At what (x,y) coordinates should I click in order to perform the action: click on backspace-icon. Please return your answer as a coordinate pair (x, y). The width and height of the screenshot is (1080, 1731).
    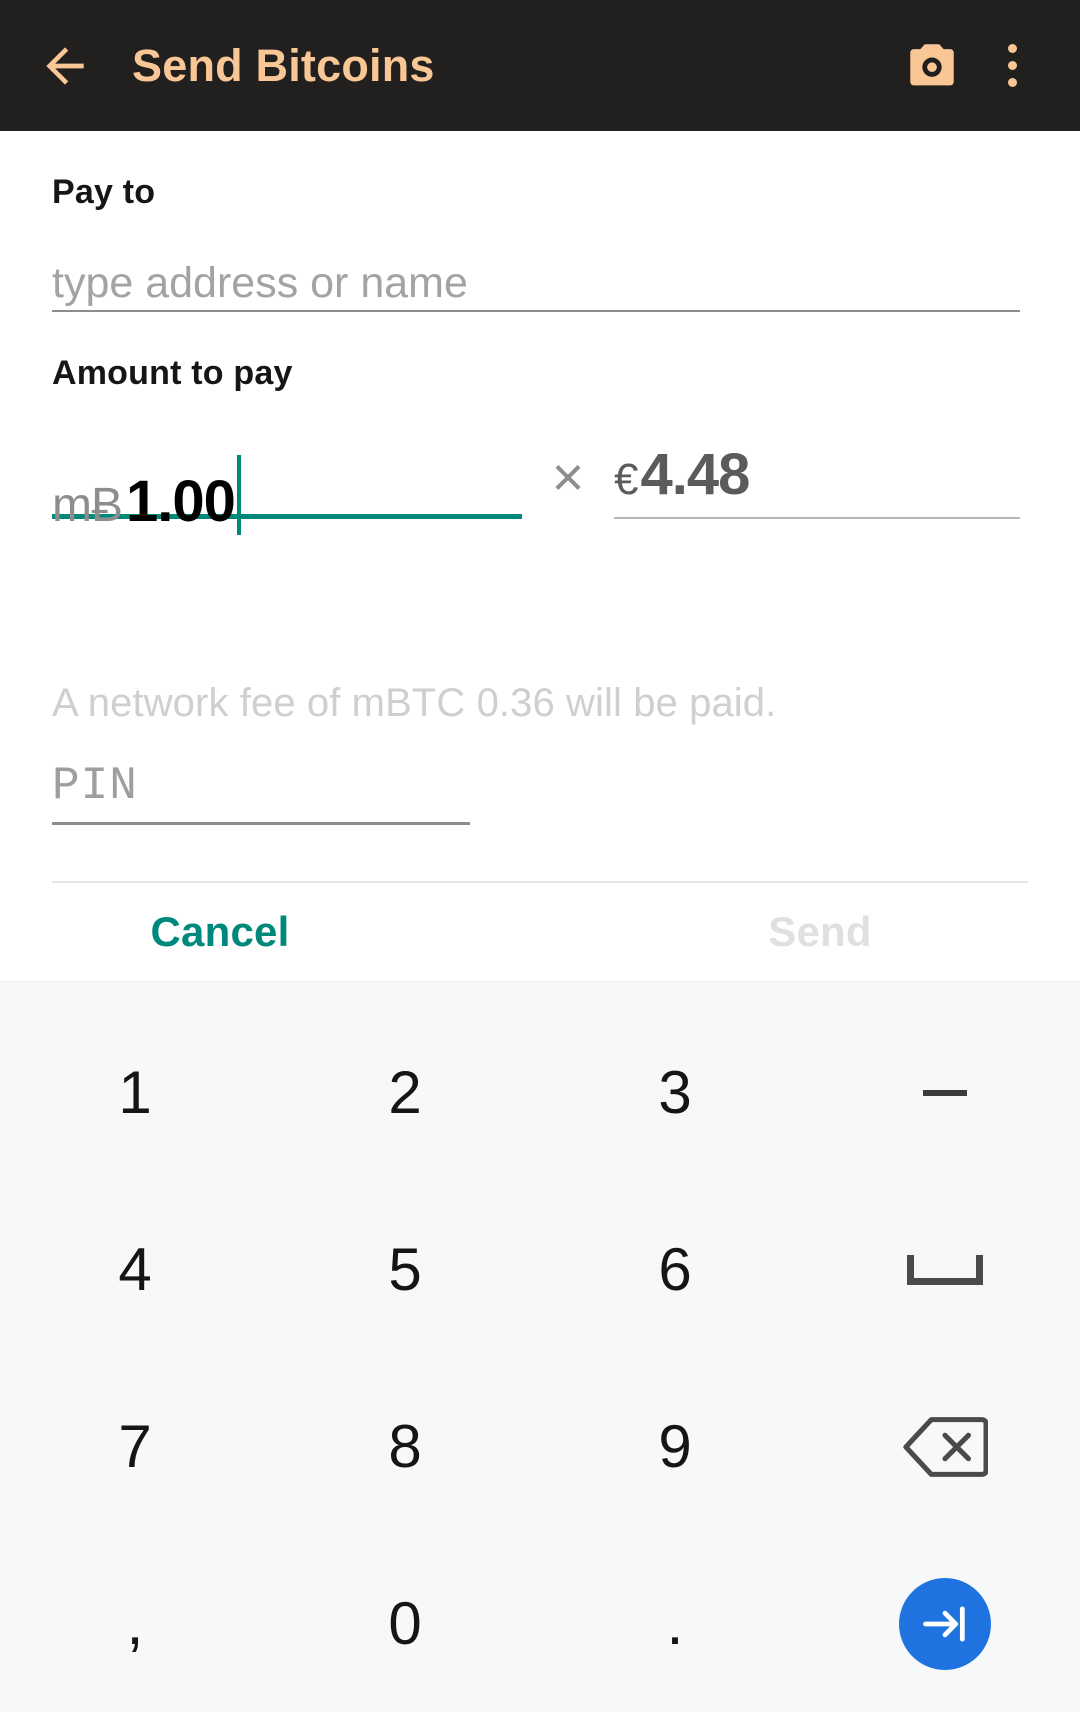
    Looking at the image, I should click on (945, 1446).